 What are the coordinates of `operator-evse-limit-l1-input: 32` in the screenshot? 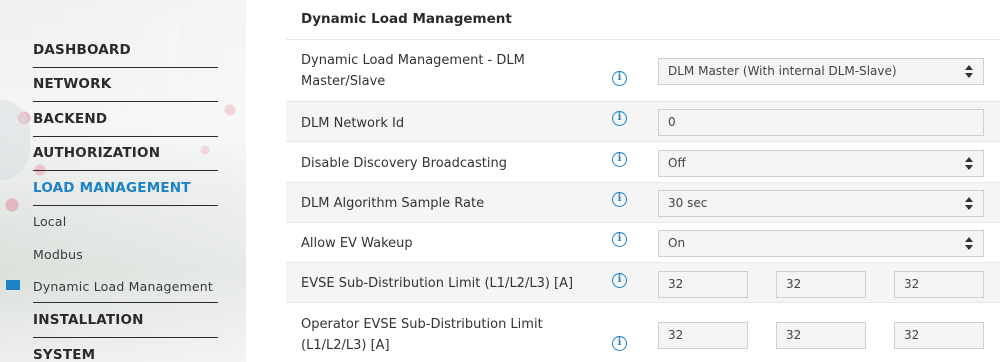 It's located at (703, 335).